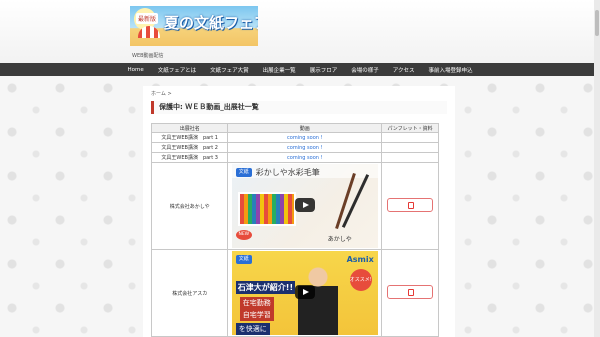  I want to click on header-video: 動画, so click(305, 128).